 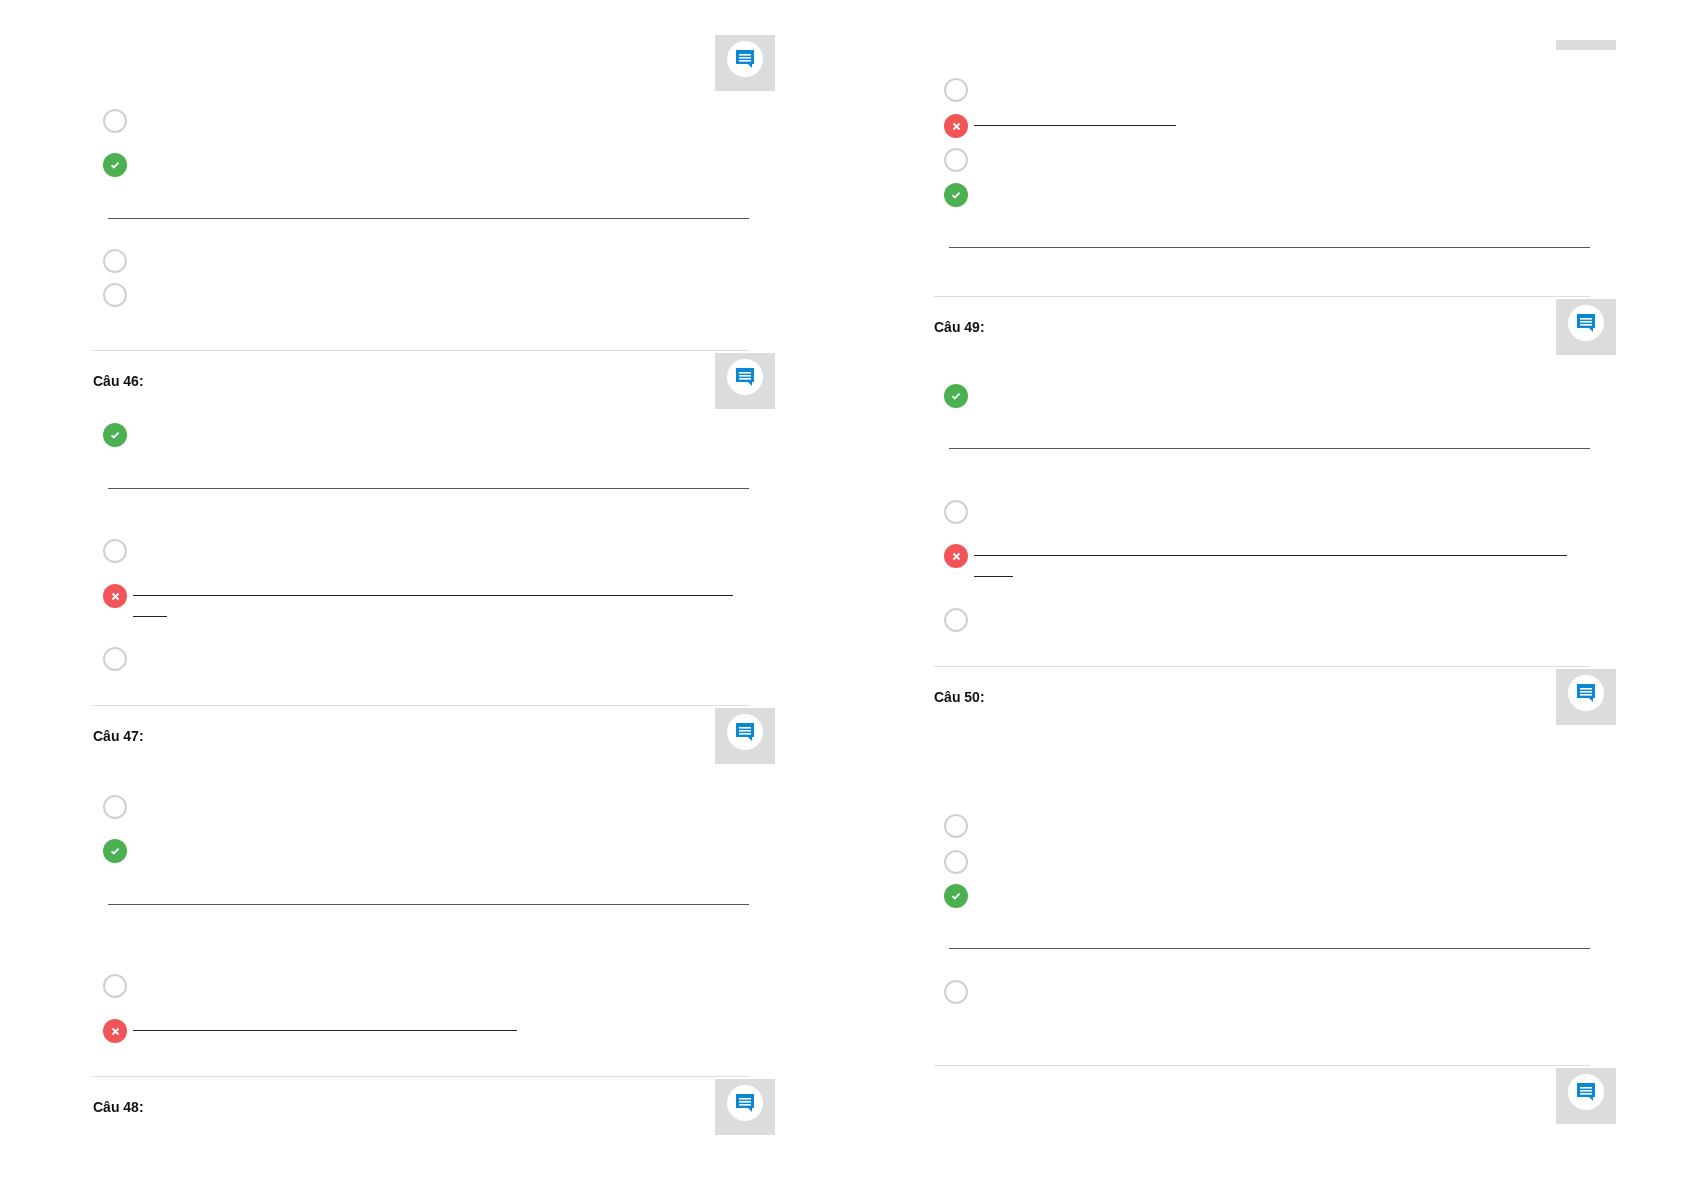 What do you see at coordinates (118, 735) in the screenshot?
I see `question-number: Câu 47:` at bounding box center [118, 735].